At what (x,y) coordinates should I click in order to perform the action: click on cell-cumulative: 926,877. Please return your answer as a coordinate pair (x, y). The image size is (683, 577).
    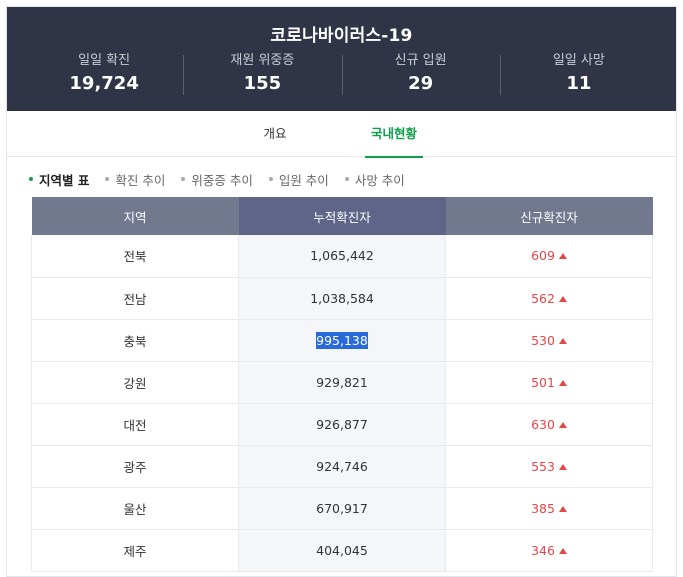
    Looking at the image, I should click on (342, 424).